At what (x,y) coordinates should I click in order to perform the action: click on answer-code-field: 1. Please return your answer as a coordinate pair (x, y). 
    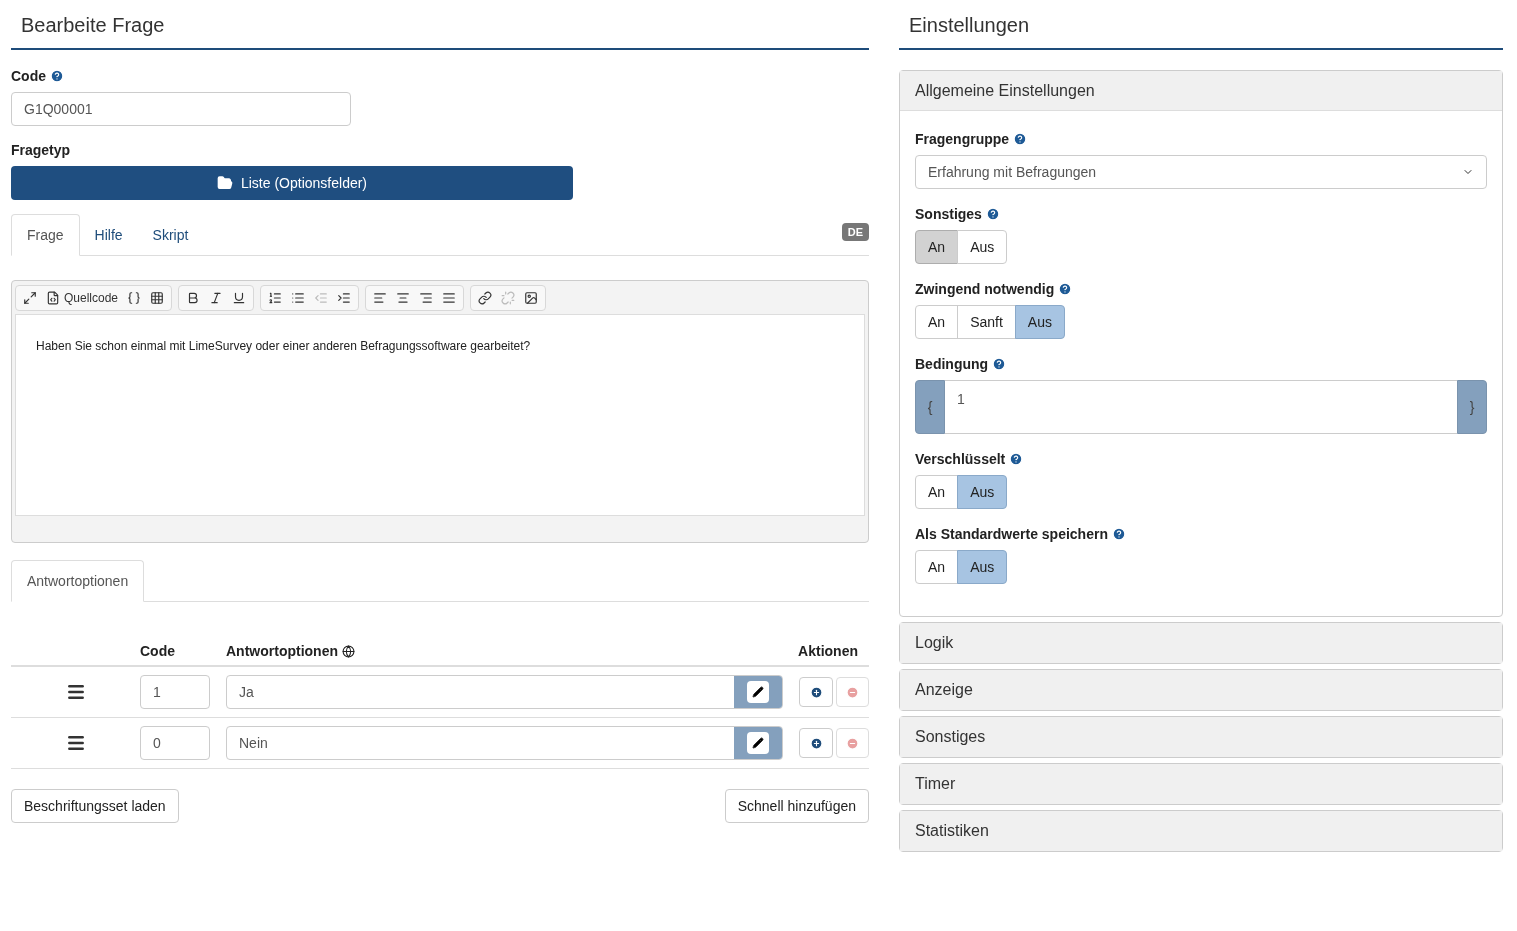
    Looking at the image, I should click on (175, 692).